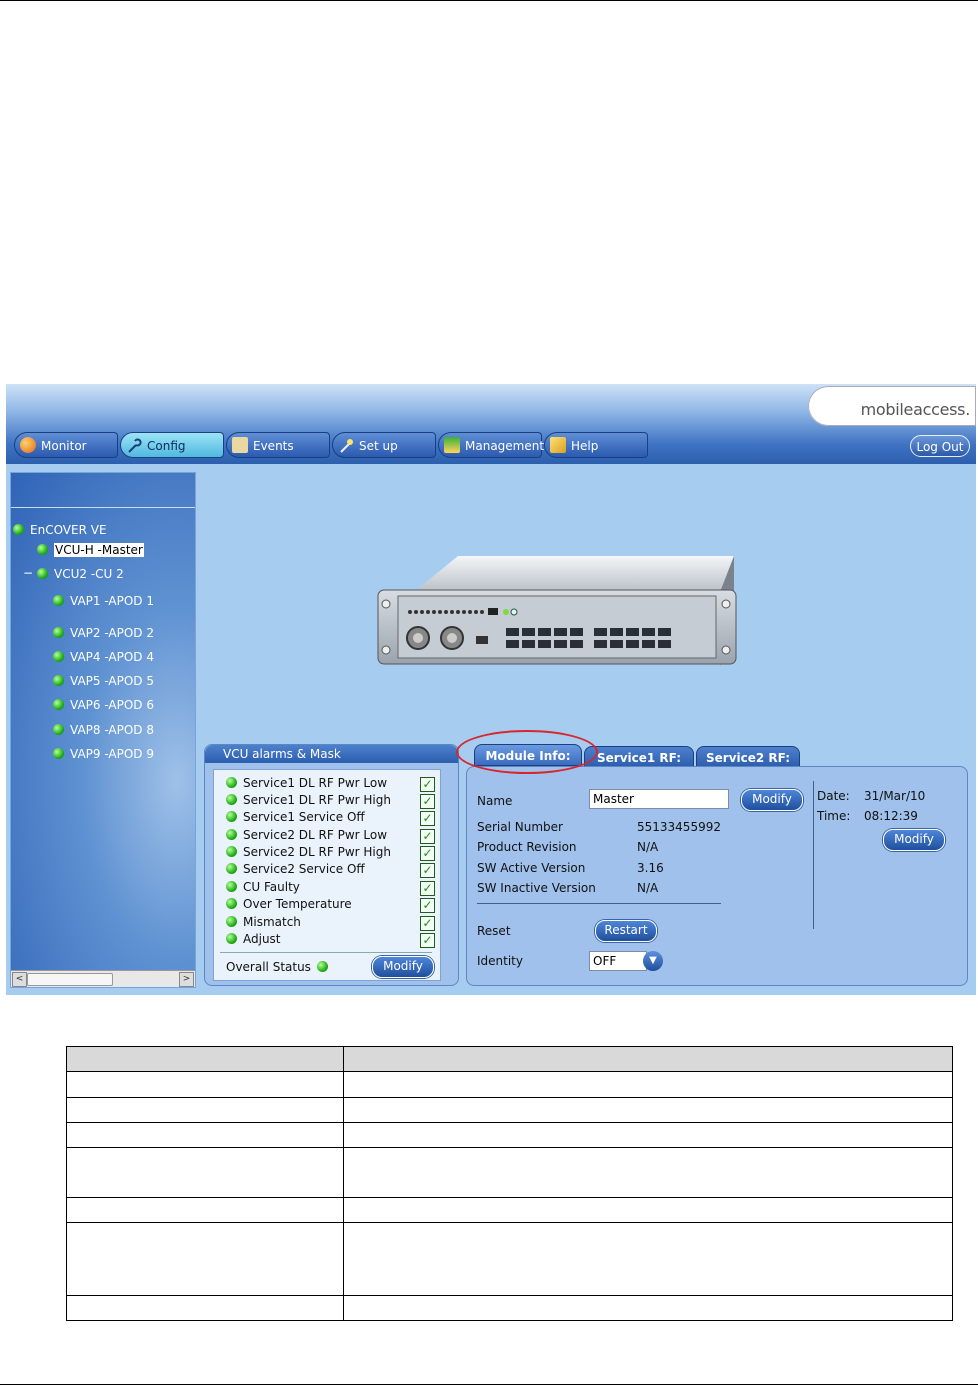 This screenshot has height=1386, width=978. I want to click on tree-node-vap4: VAP4 -APOD 4, so click(103, 657).